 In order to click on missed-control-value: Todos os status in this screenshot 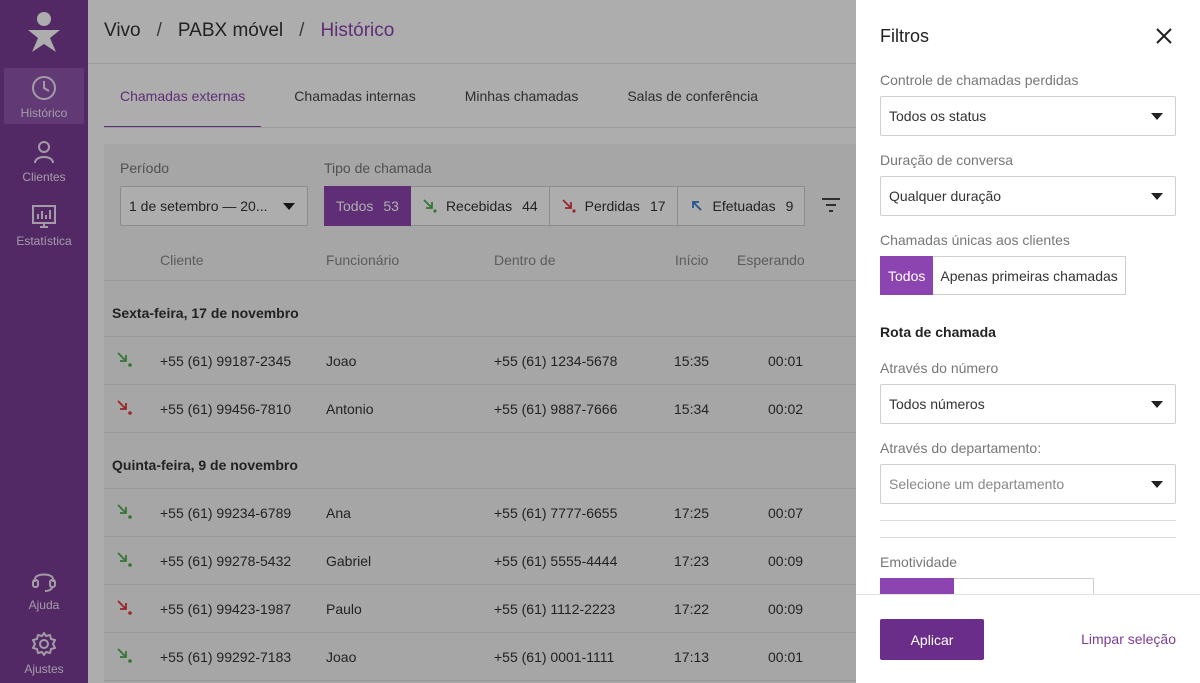, I will do `click(938, 116)`.